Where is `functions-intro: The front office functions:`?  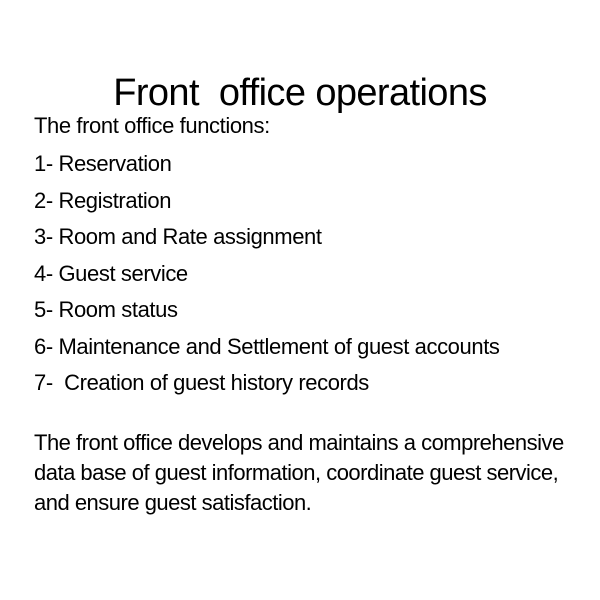 functions-intro: The front office functions: is located at coordinates (152, 125).